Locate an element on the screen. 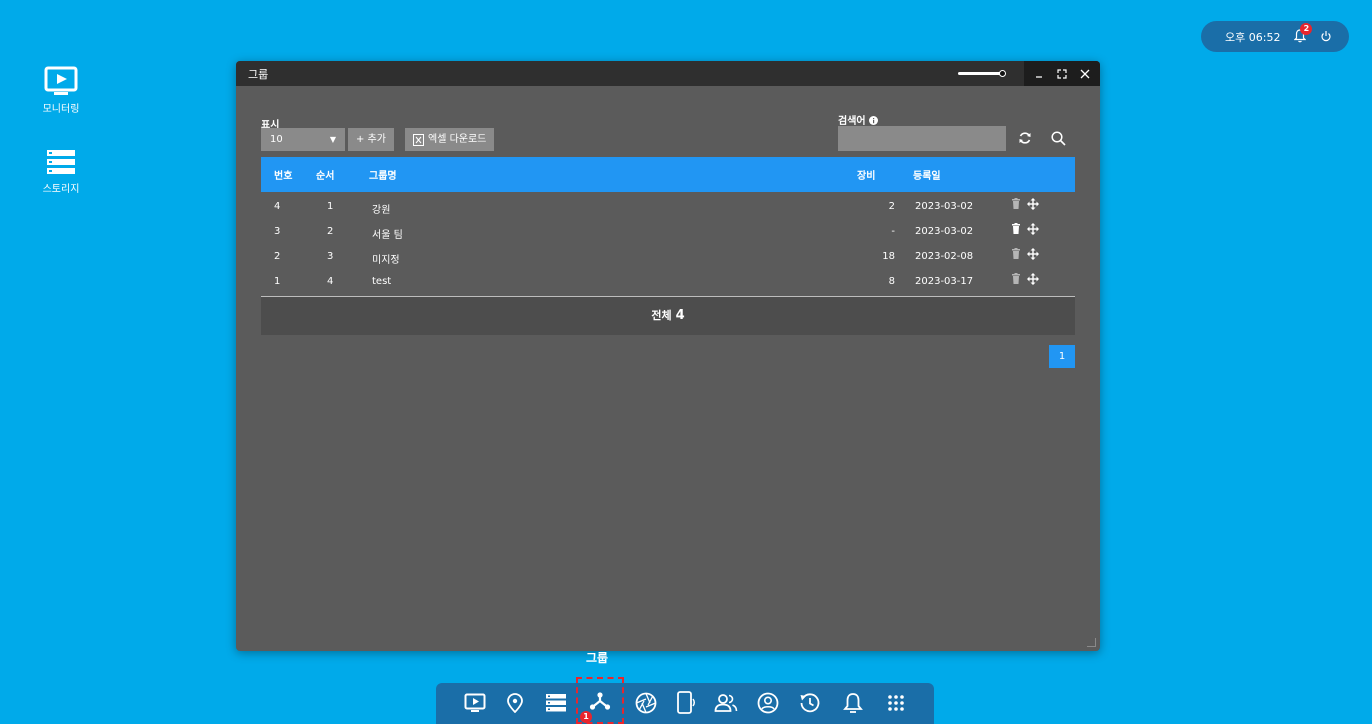 Image resolution: width=1372 pixels, height=724 pixels. page-size-value: 10 is located at coordinates (276, 139).